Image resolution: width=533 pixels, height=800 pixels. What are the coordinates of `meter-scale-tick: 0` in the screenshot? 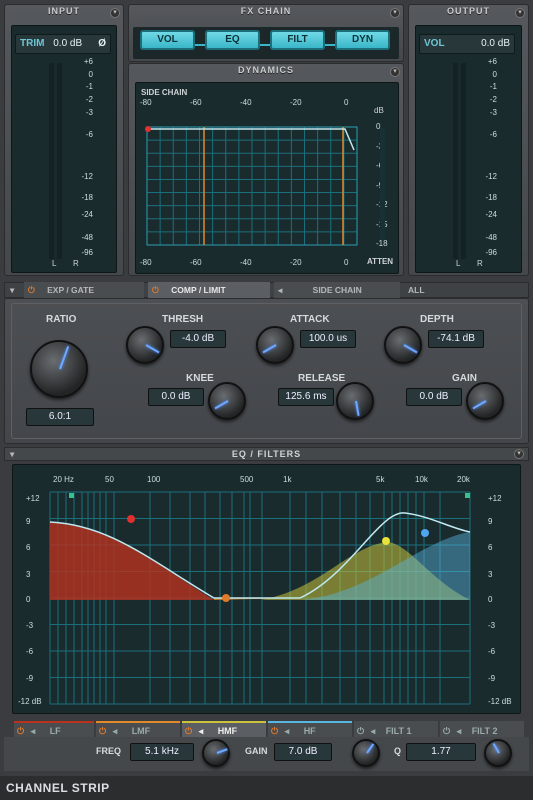 It's located at (90, 74).